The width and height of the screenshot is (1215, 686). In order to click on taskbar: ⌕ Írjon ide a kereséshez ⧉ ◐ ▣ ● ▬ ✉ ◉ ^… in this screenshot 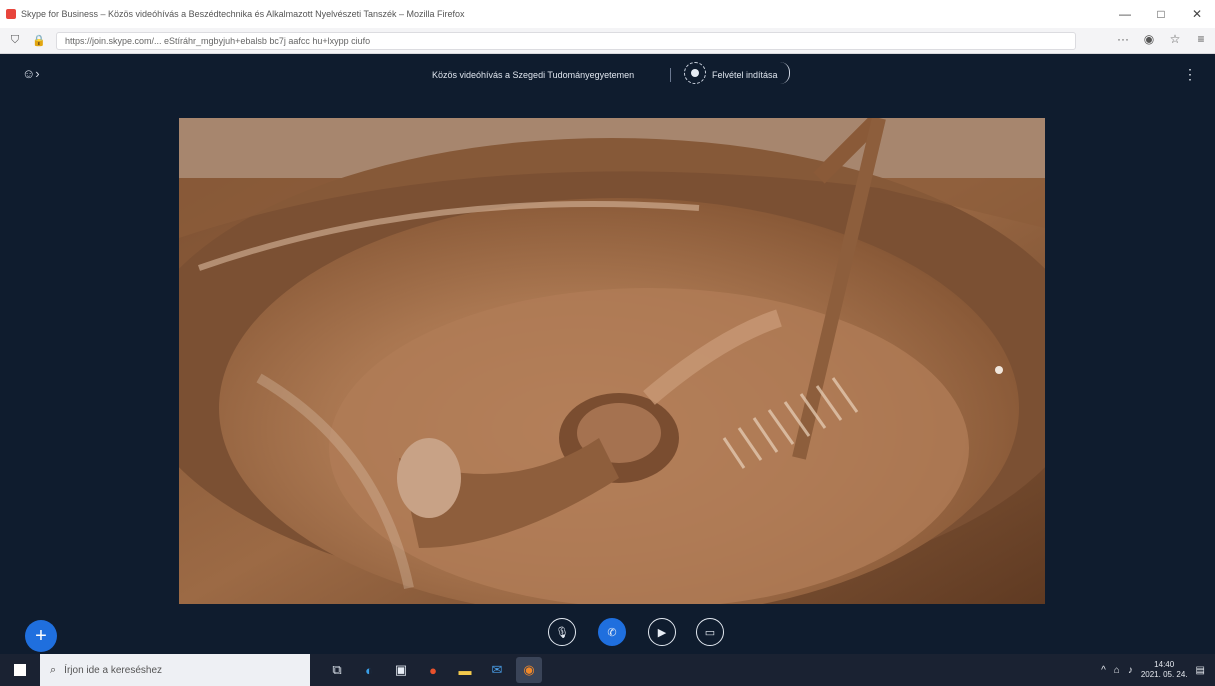, I will do `click(607, 670)`.